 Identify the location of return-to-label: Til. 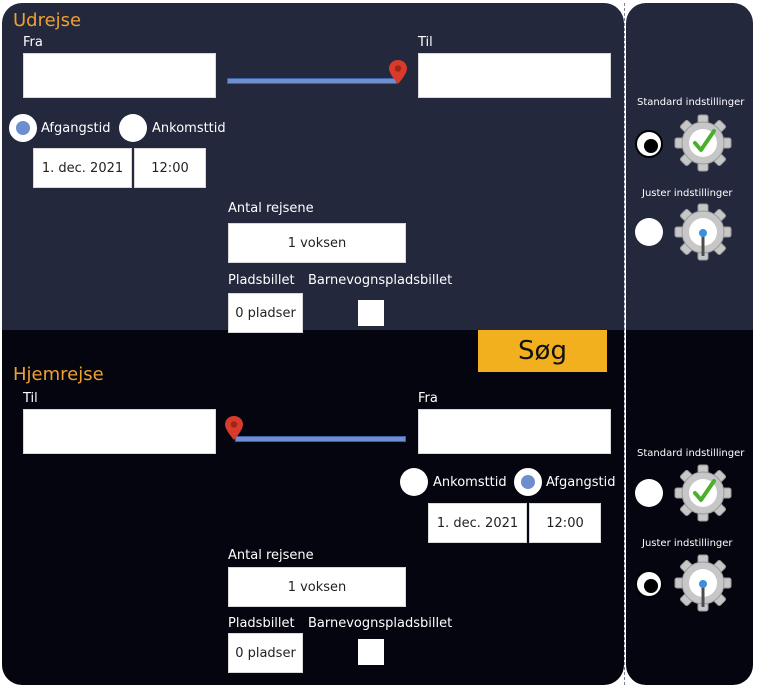
(30, 398).